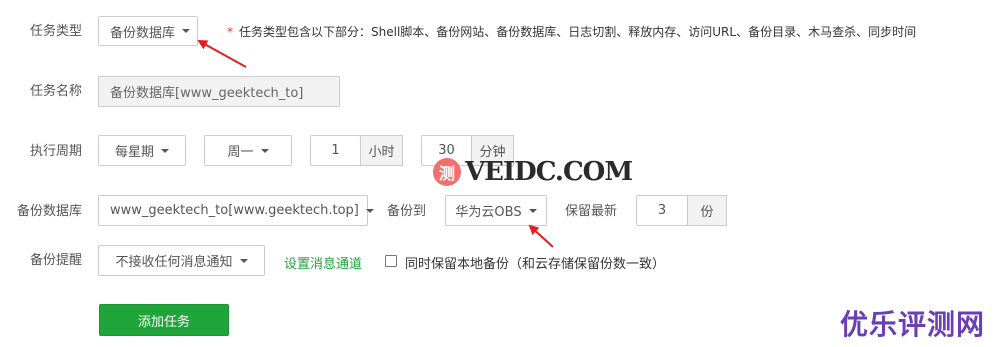  What do you see at coordinates (535, 264) in the screenshot?
I see `keep-local-backup-label: 同时保留本地备份（和云存储保留份数一致）` at bounding box center [535, 264].